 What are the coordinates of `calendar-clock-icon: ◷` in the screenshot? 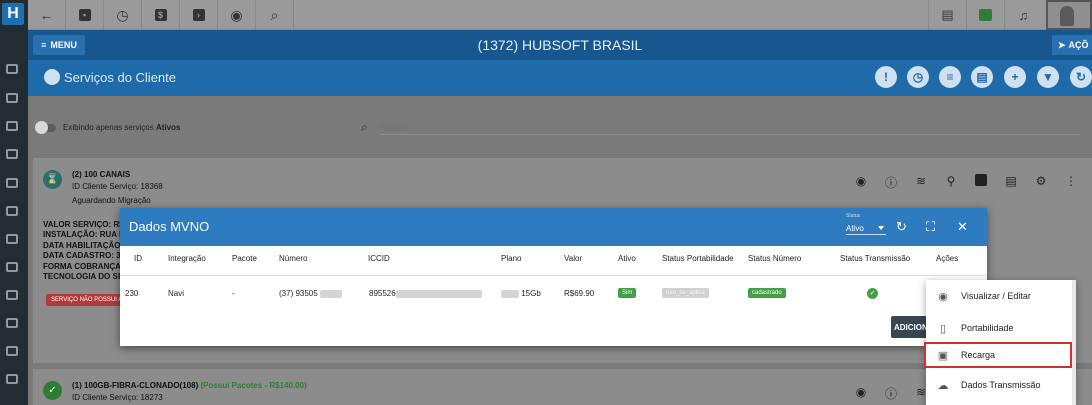 It's located at (122, 14).